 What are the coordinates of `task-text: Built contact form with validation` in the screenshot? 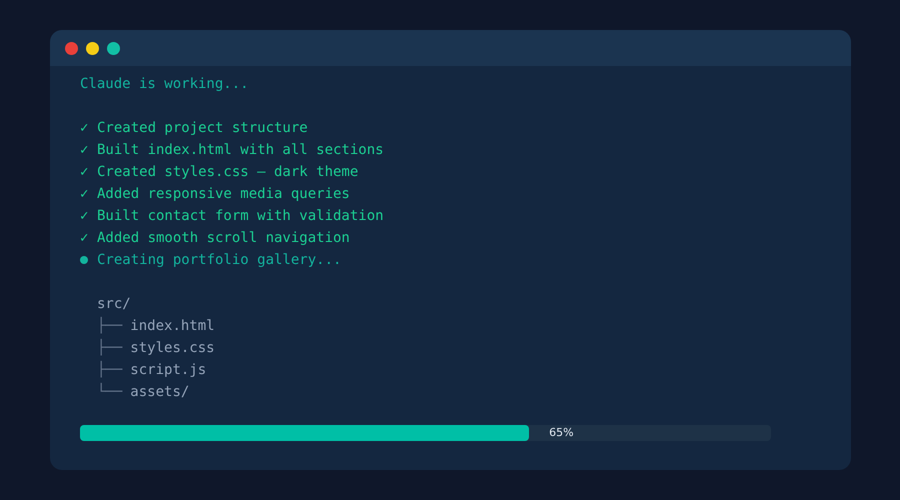 It's located at (240, 216).